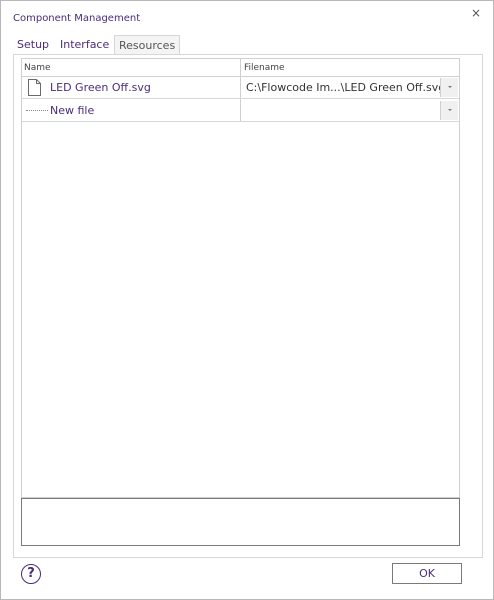 This screenshot has width=494, height=600. I want to click on column-header-name: Name, so click(131, 68).